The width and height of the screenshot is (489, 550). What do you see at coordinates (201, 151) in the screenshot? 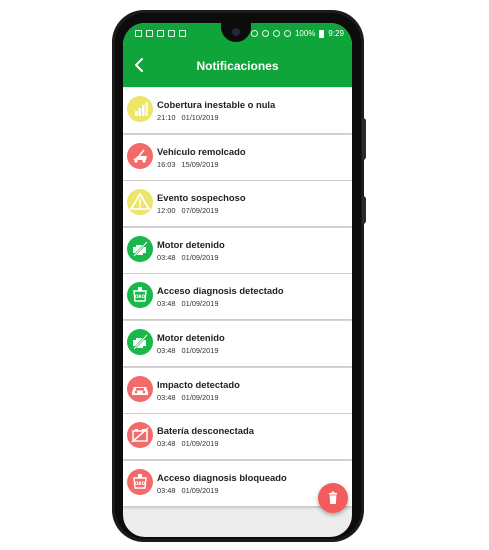
I see `notification-title: Vehículo remolcado` at bounding box center [201, 151].